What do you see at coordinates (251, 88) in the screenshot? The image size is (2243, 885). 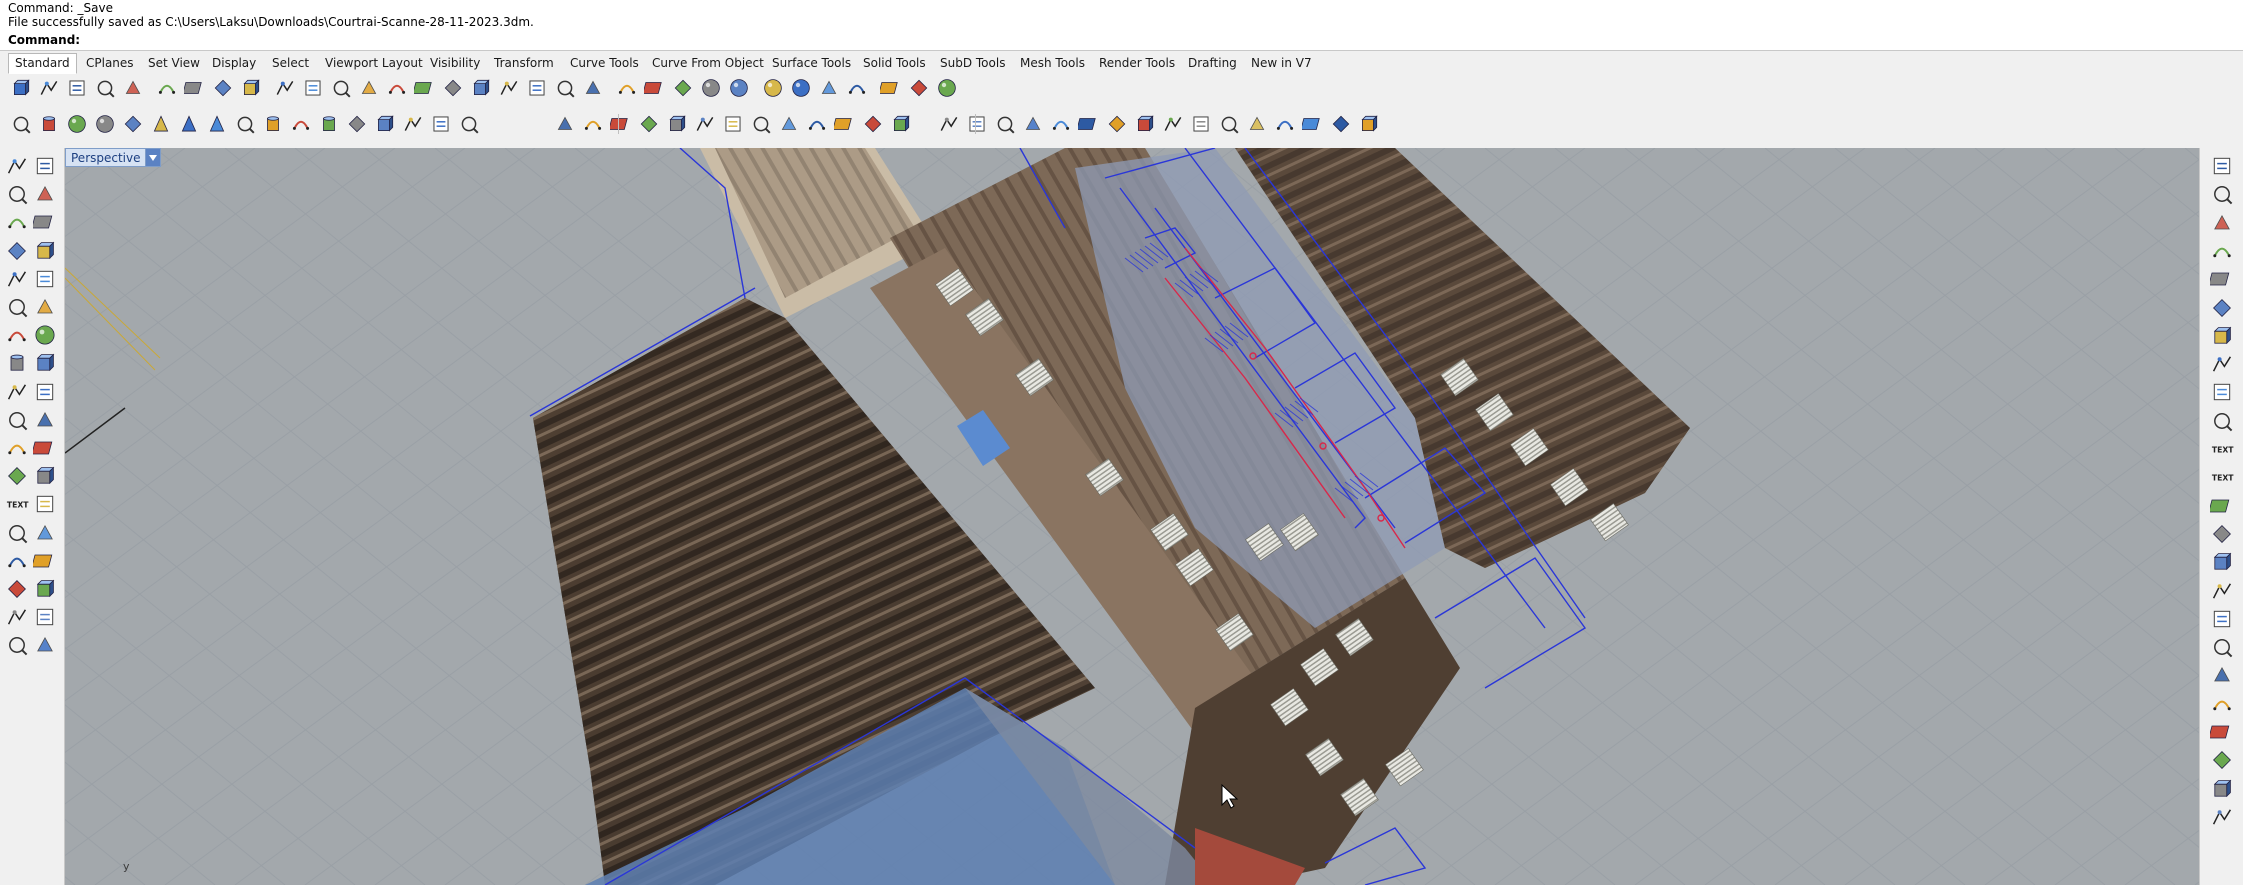 I see `undo-icon` at bounding box center [251, 88].